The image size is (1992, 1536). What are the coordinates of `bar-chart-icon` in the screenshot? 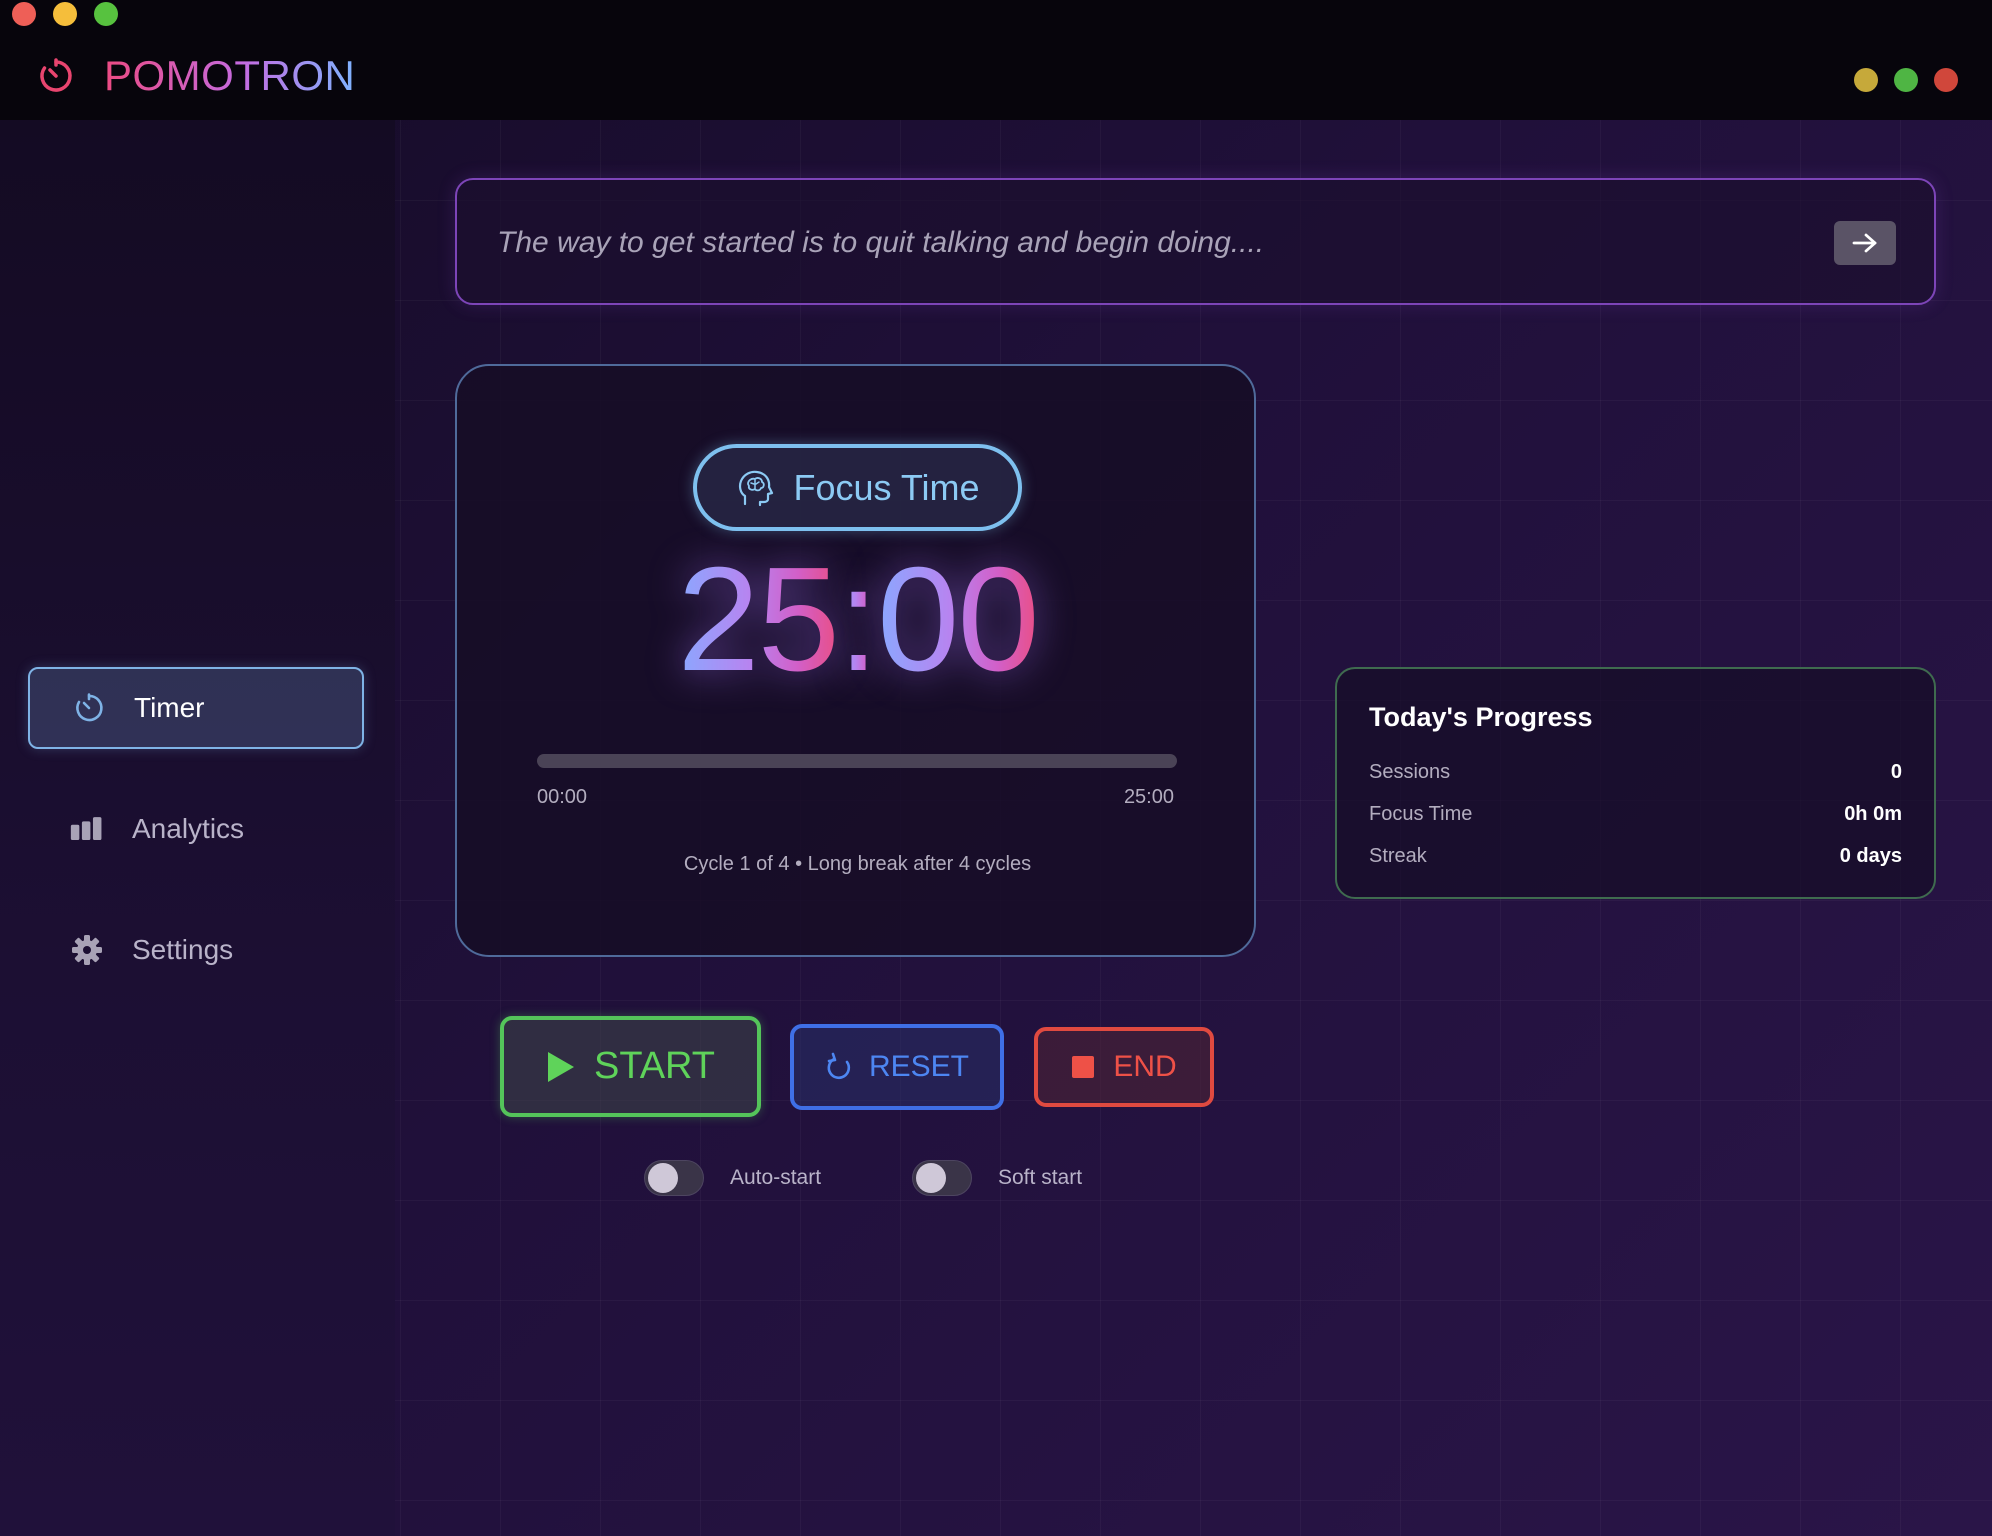 It's located at (87, 829).